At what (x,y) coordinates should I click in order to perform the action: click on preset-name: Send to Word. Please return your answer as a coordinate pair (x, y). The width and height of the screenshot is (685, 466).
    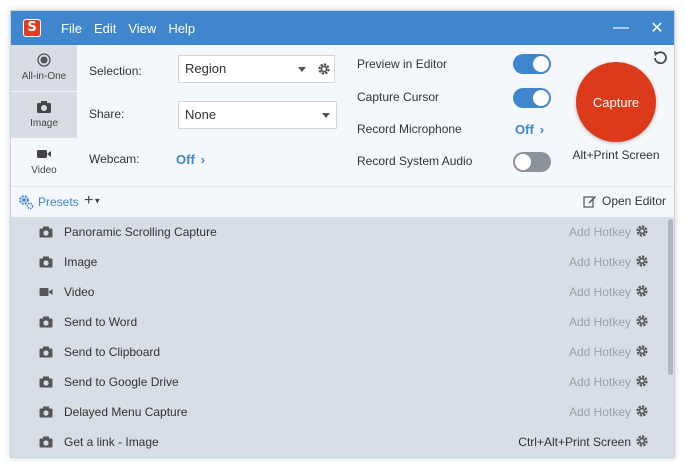
    Looking at the image, I should click on (101, 322).